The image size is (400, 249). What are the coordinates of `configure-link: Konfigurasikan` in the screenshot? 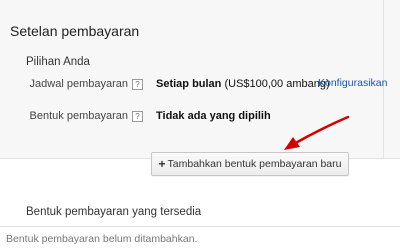 It's located at (352, 83).